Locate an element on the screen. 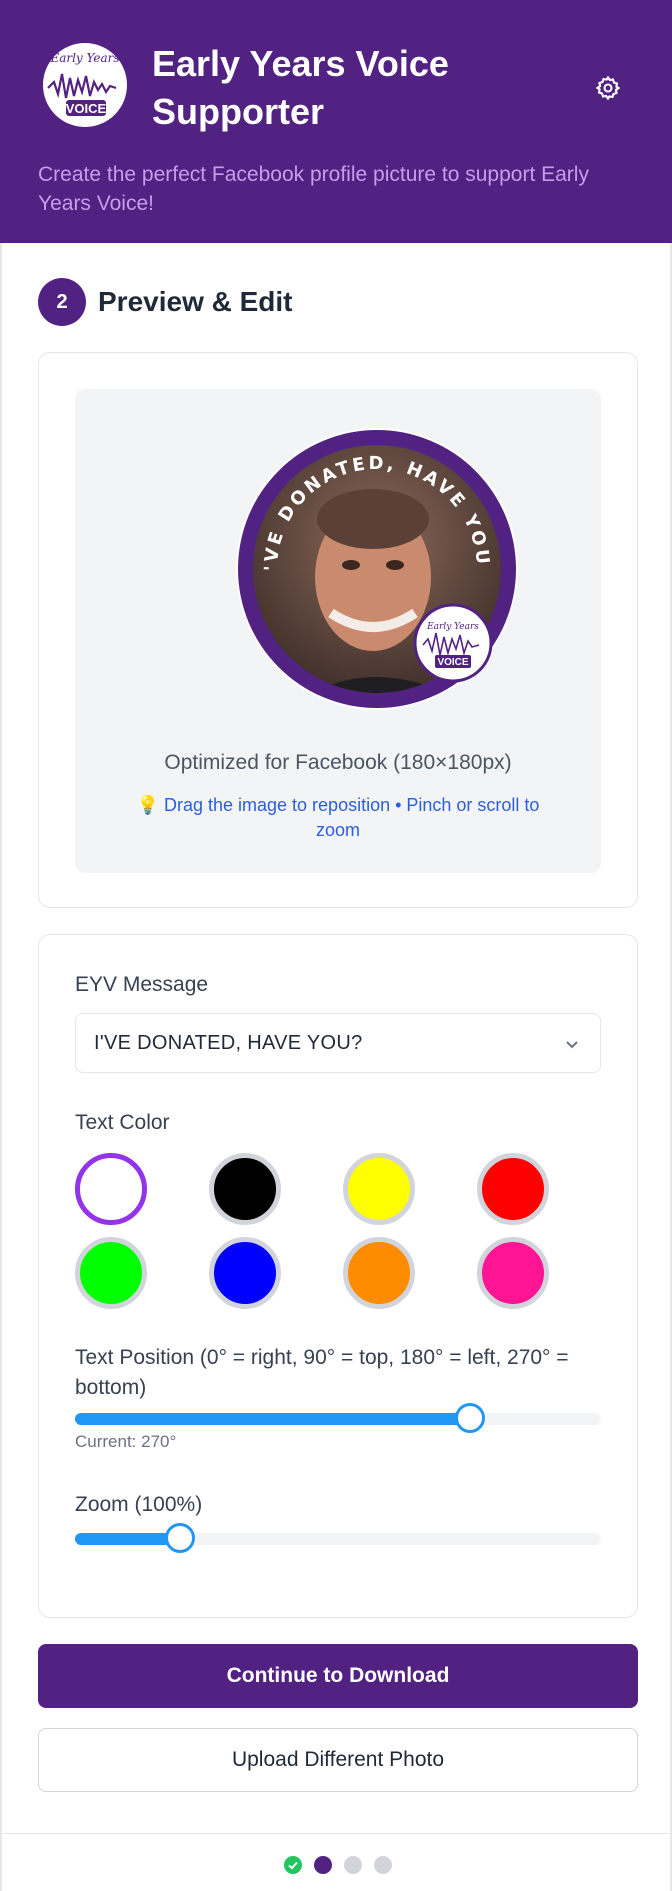  badge-main-text: VOICE is located at coordinates (452, 662).